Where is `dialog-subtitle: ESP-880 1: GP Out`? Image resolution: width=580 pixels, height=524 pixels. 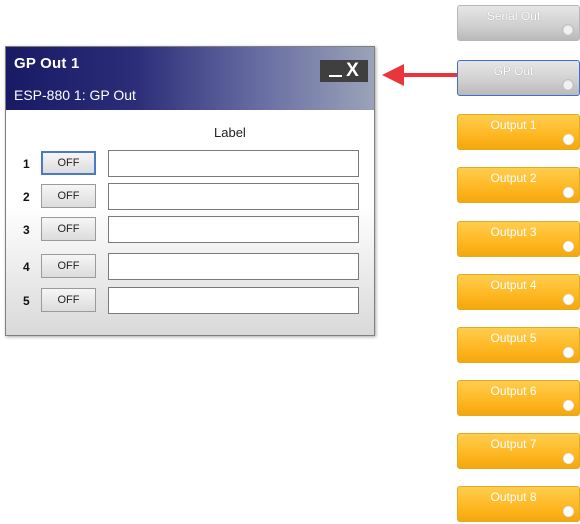
dialog-subtitle: ESP-880 1: GP Out is located at coordinates (75, 95).